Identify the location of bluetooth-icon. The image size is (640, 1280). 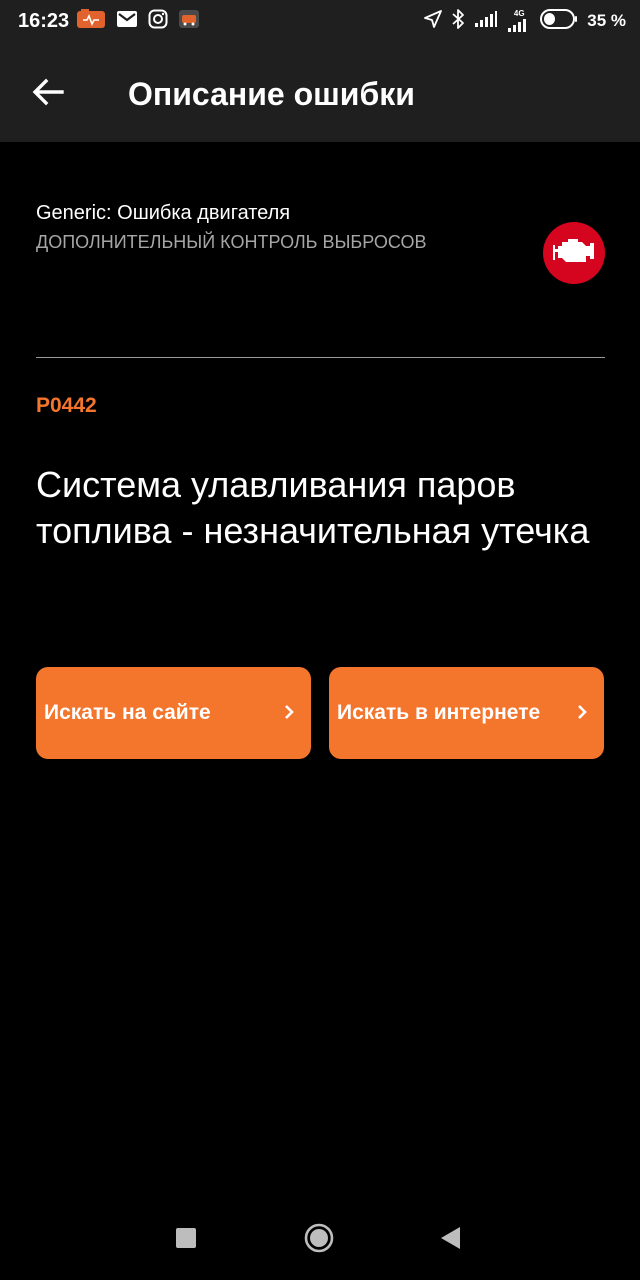
(458, 21).